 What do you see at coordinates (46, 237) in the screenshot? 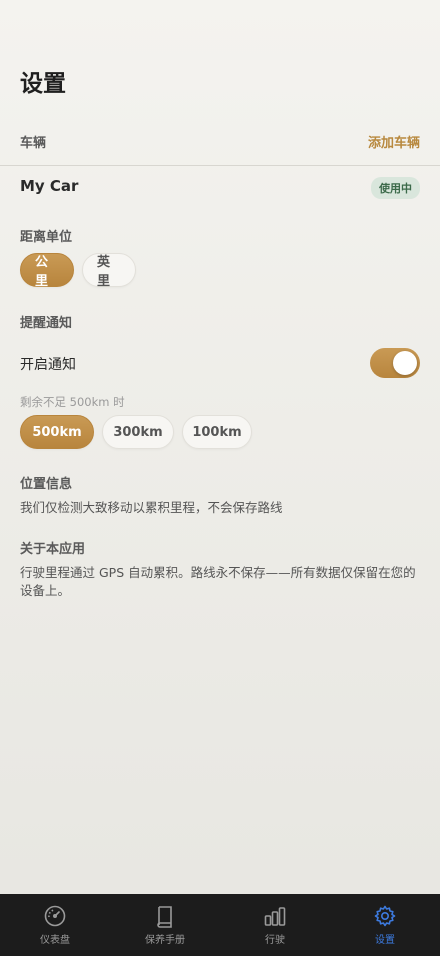
I see `distance-unit-section-label: 距离单位` at bounding box center [46, 237].